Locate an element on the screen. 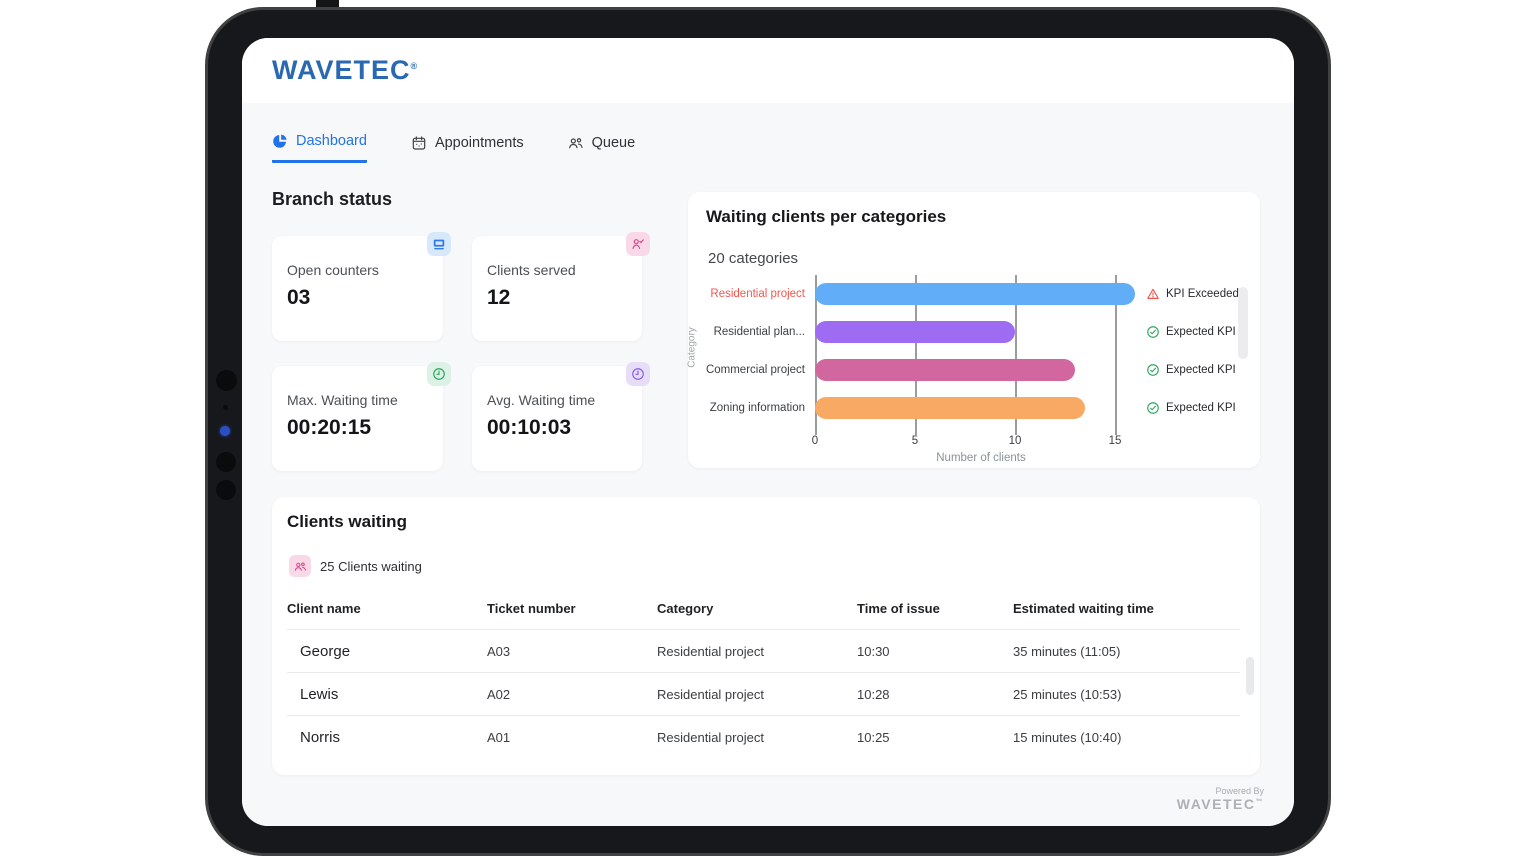 Image resolution: width=1536 pixels, height=864 pixels. stat-value: 00:20:15 is located at coordinates (329, 427).